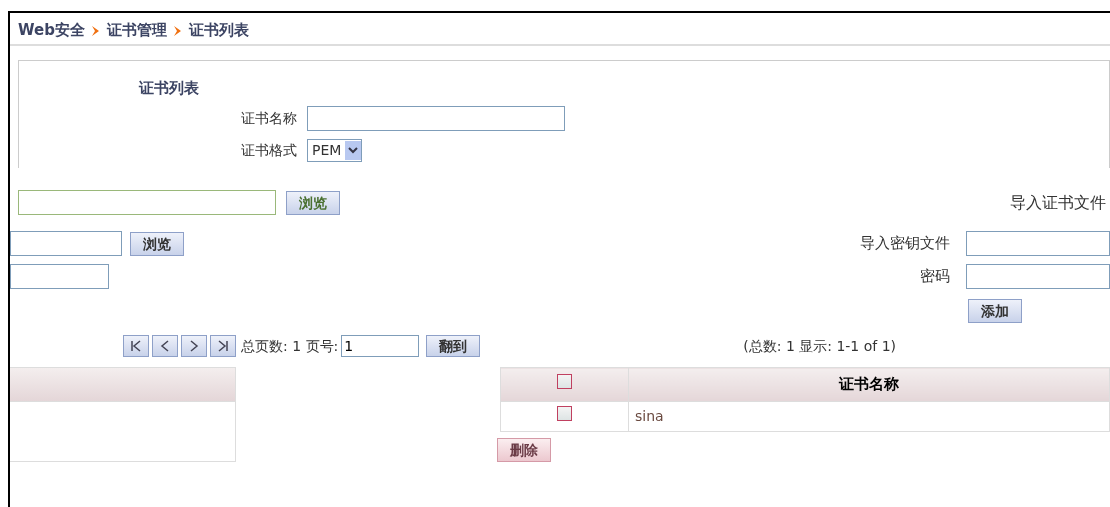 The image size is (1110, 507). I want to click on previous-icon, so click(165, 346).